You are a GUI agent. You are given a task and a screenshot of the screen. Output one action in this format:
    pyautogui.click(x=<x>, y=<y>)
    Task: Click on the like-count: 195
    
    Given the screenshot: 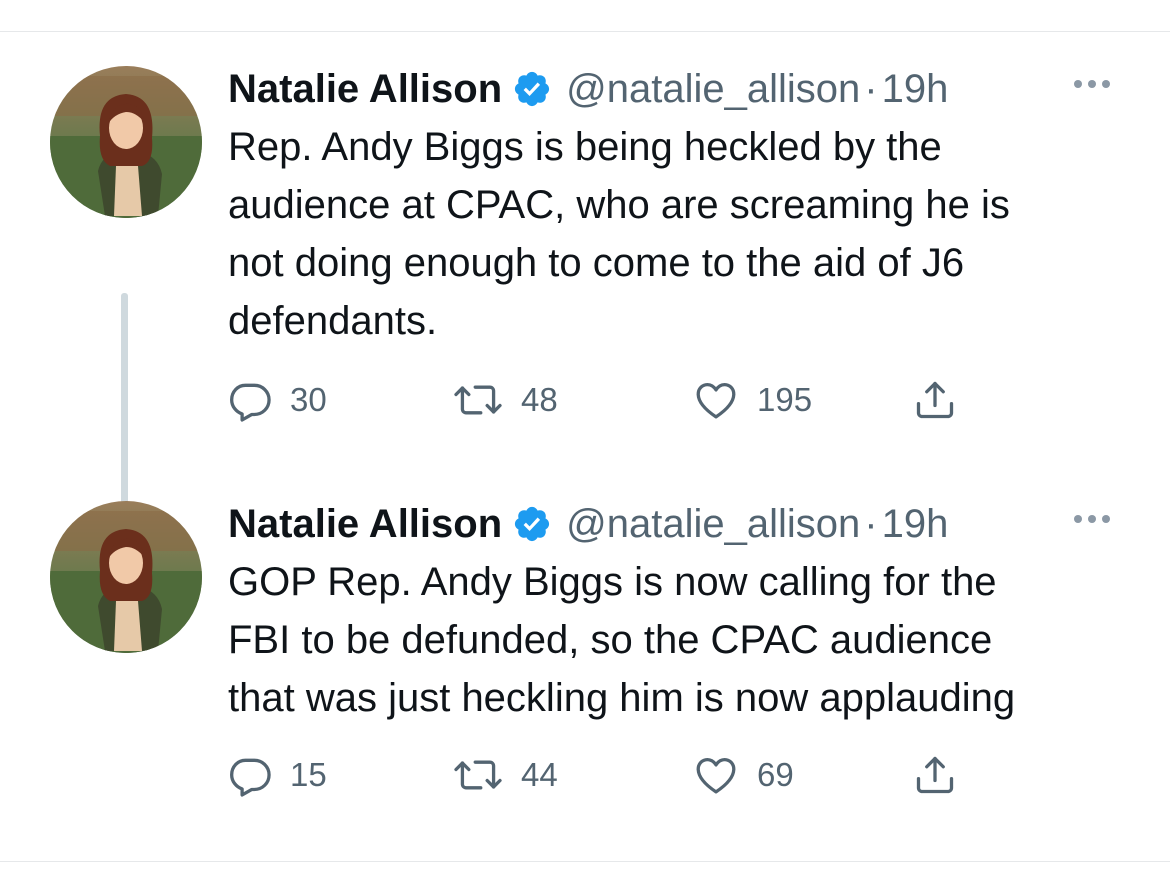 What is the action you would take?
    pyautogui.click(x=785, y=399)
    